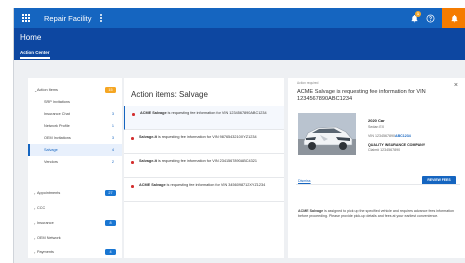 Image resolution: width=465 pixels, height=263 pixels. Describe the element at coordinates (57, 126) in the screenshot. I see `sidebar-item-label: Network Profile` at that location.